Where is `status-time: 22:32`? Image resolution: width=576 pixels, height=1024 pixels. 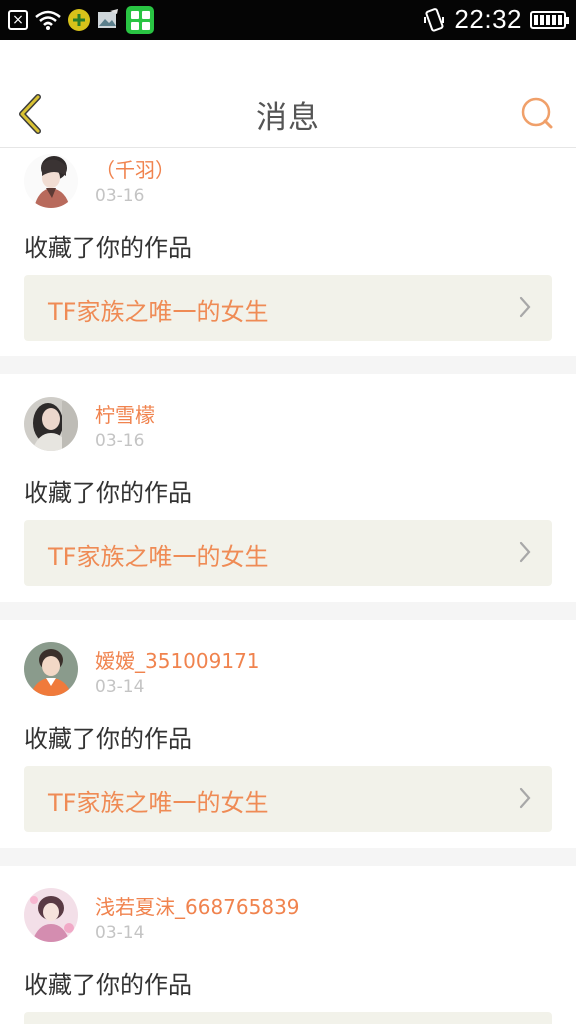
status-time: 22:32 is located at coordinates (488, 19).